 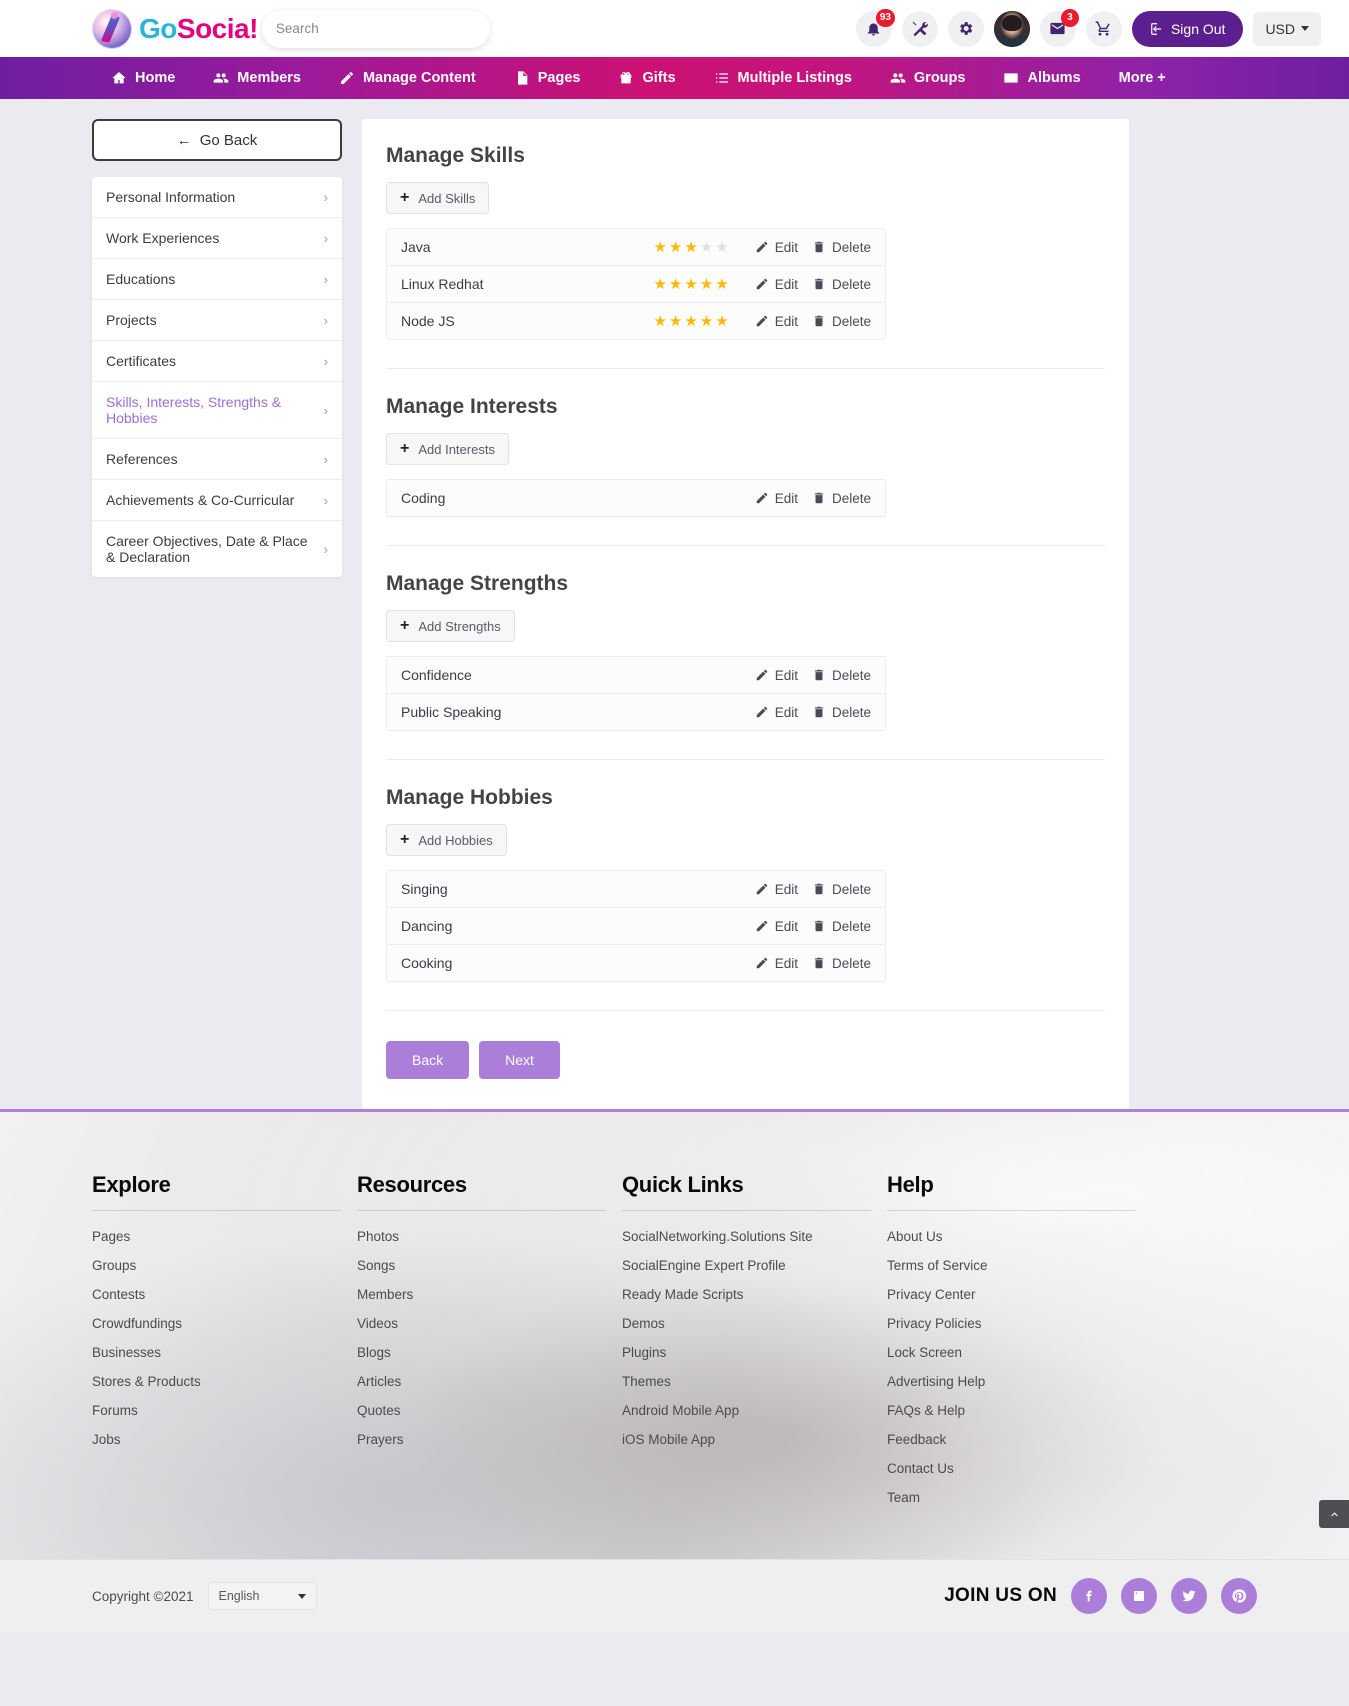 What do you see at coordinates (754, 1323) in the screenshot?
I see `footer-link: Demos` at bounding box center [754, 1323].